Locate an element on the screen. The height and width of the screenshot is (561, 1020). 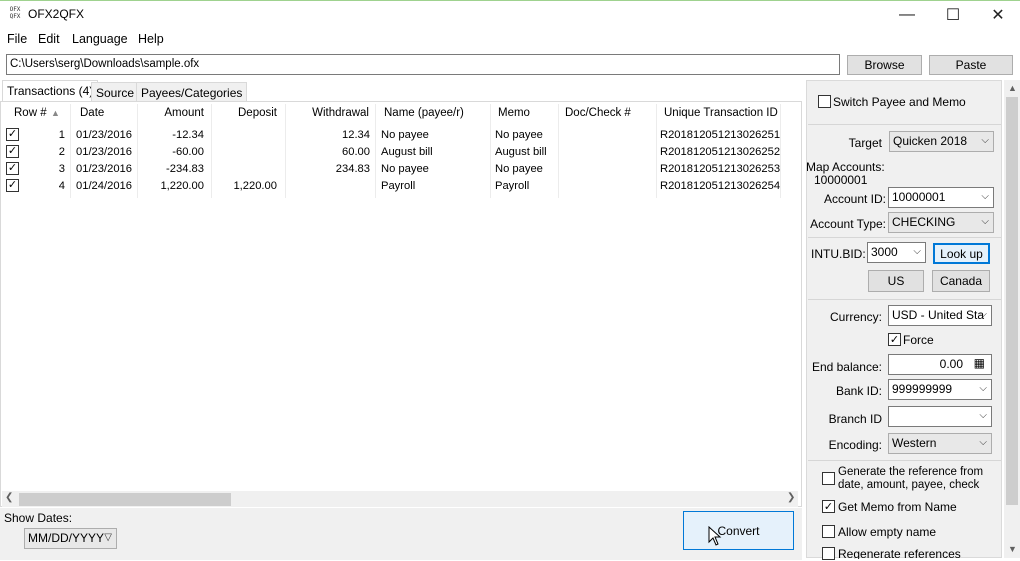
menu-edit: Edit is located at coordinates (49, 39).